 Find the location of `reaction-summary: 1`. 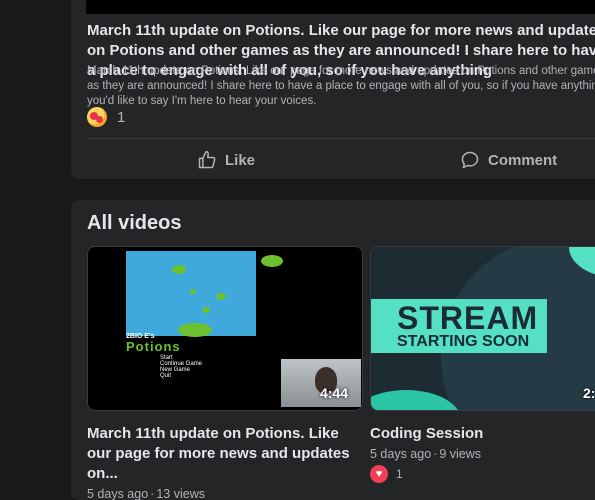

reaction-summary: 1 is located at coordinates (106, 117).